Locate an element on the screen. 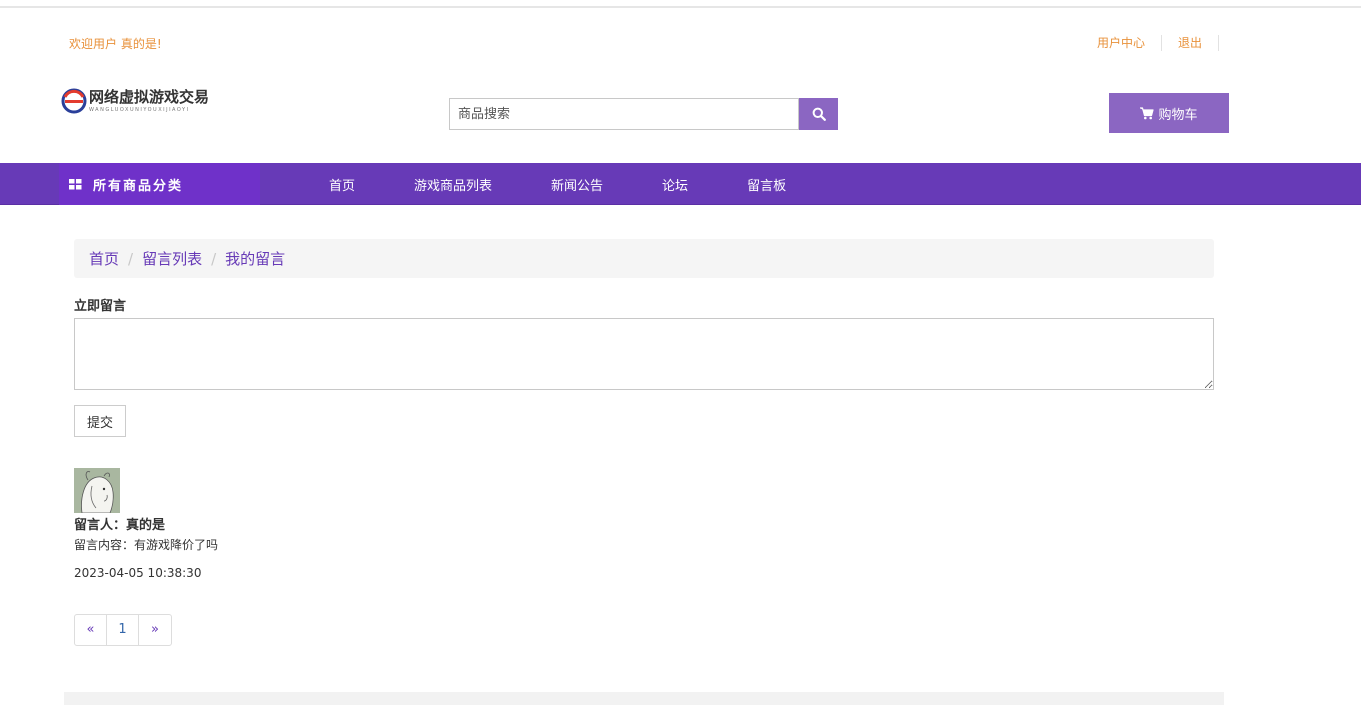  message-time: 2023-04-05 10:38:30 is located at coordinates (138, 573).